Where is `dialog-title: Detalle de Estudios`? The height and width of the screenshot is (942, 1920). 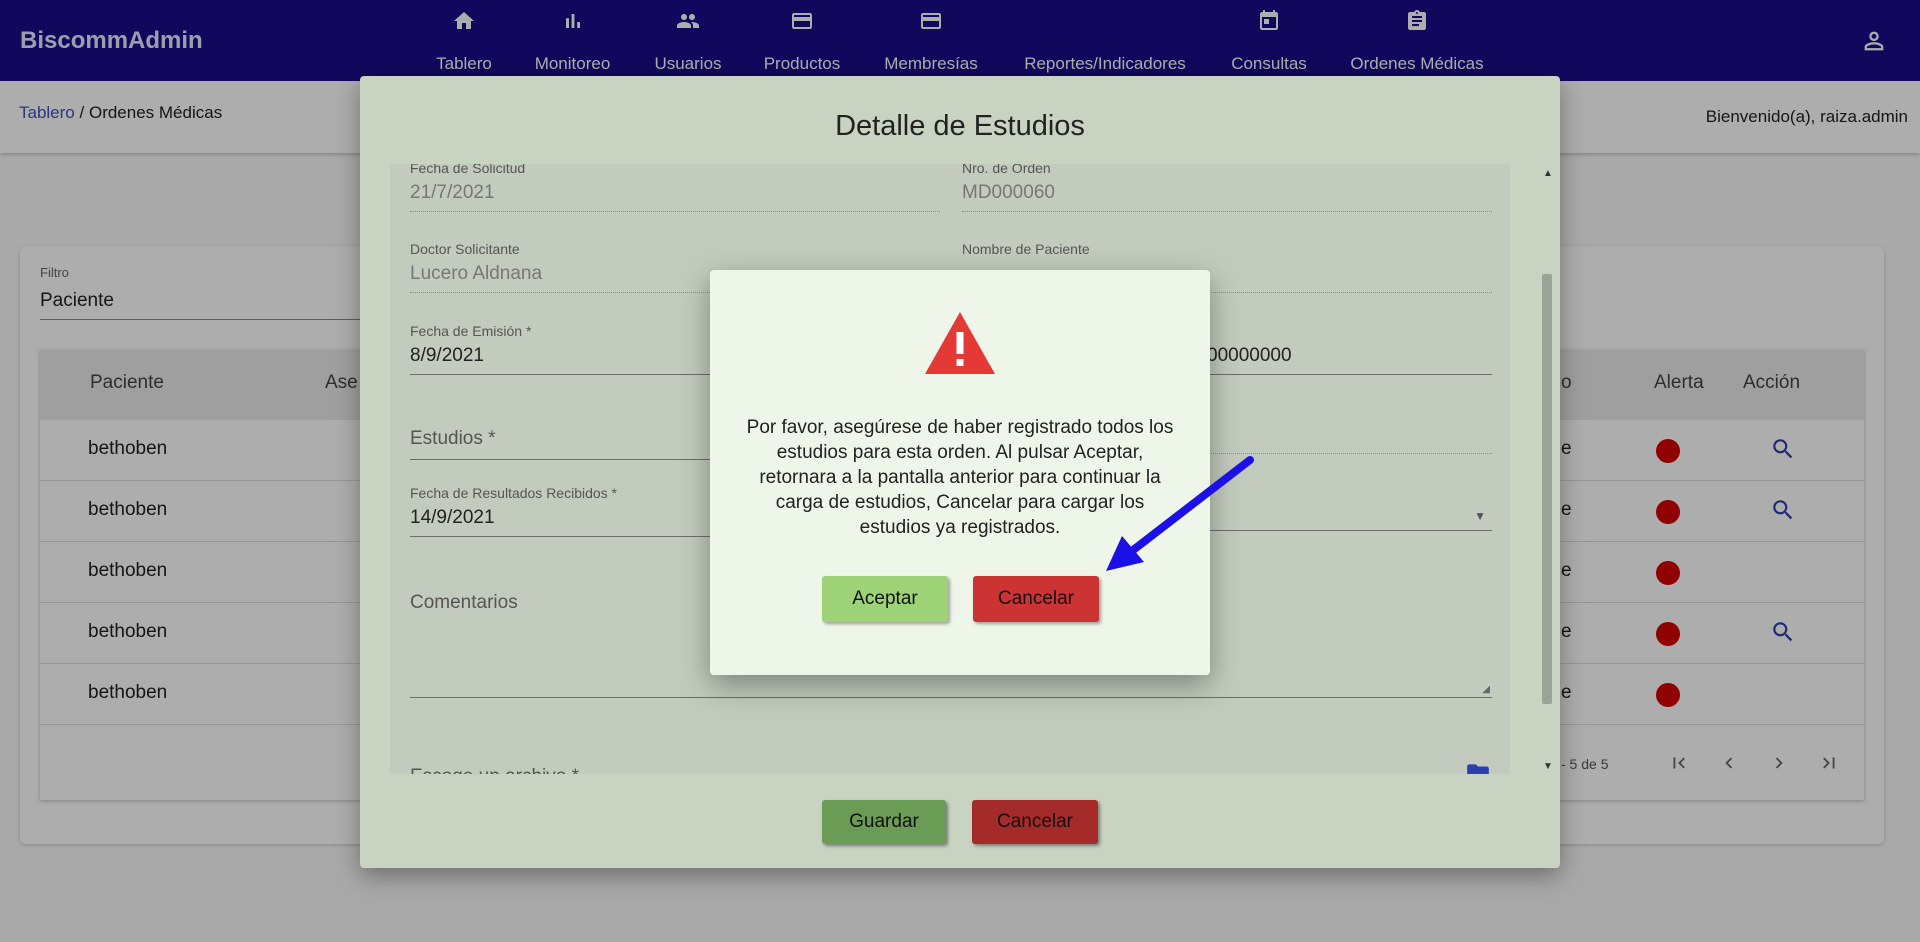 dialog-title: Detalle de Estudios is located at coordinates (960, 126).